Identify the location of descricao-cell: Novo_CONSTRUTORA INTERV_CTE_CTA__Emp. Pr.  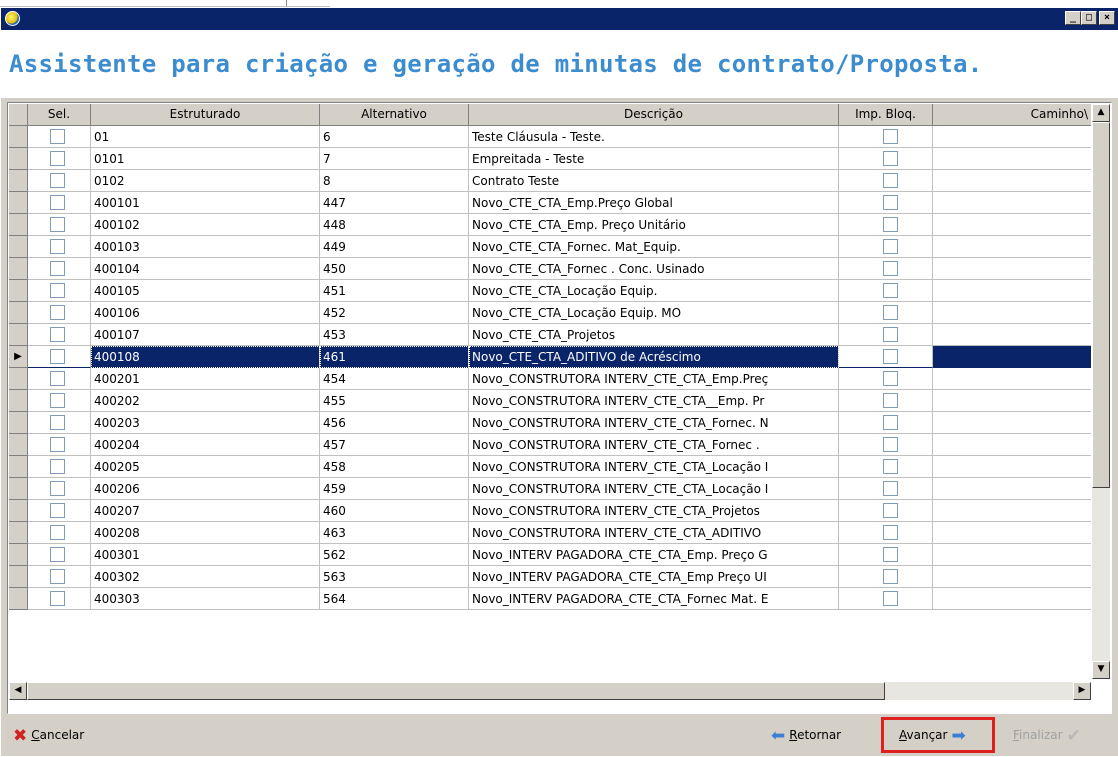
(654, 401).